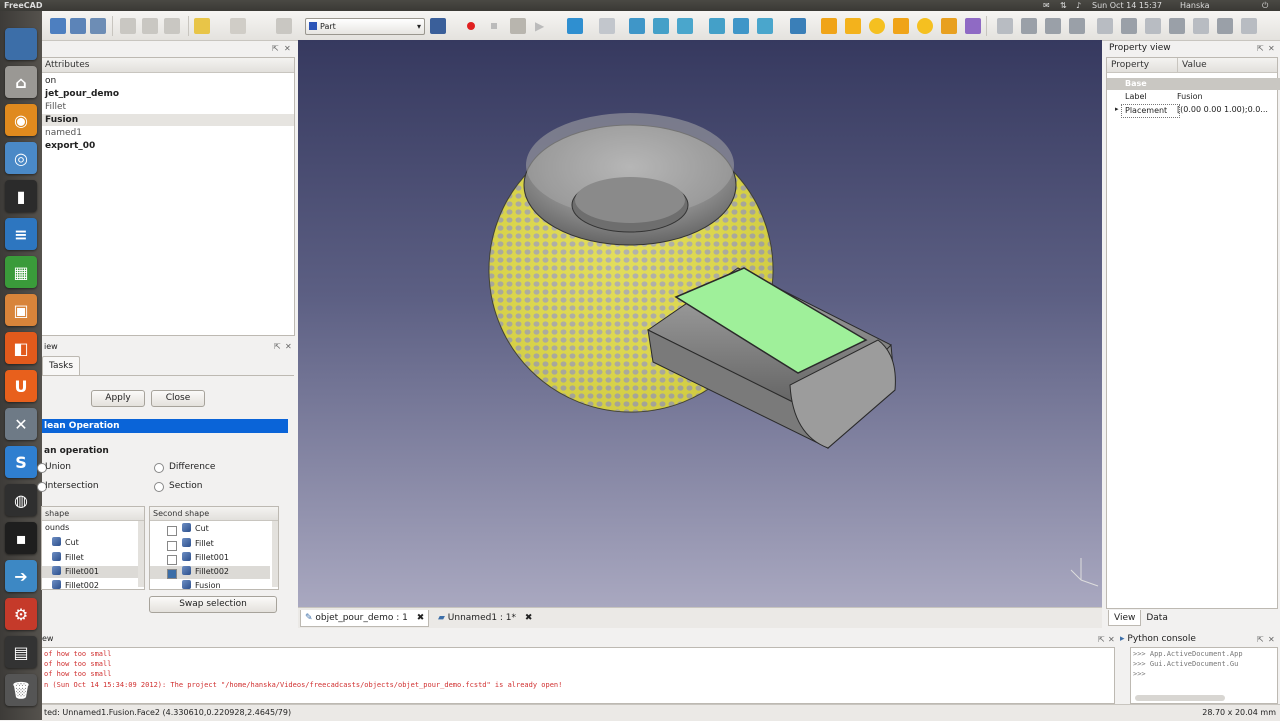 Image resolution: width=1280 pixels, height=721 pixels. Describe the element at coordinates (213, 604) in the screenshot. I see `swap-selection-button: Swap selection` at that location.